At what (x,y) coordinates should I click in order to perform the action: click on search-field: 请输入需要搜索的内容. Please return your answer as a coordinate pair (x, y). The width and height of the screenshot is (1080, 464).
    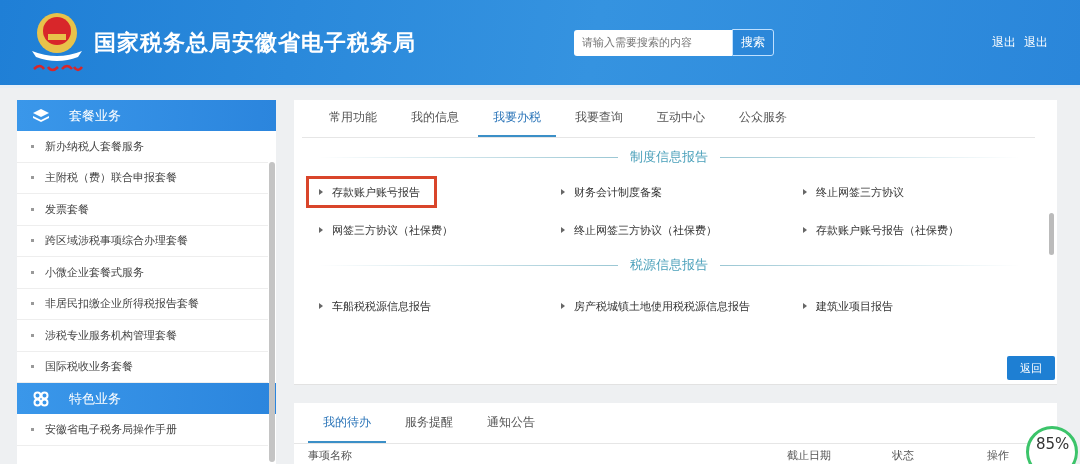
    Looking at the image, I should click on (653, 42).